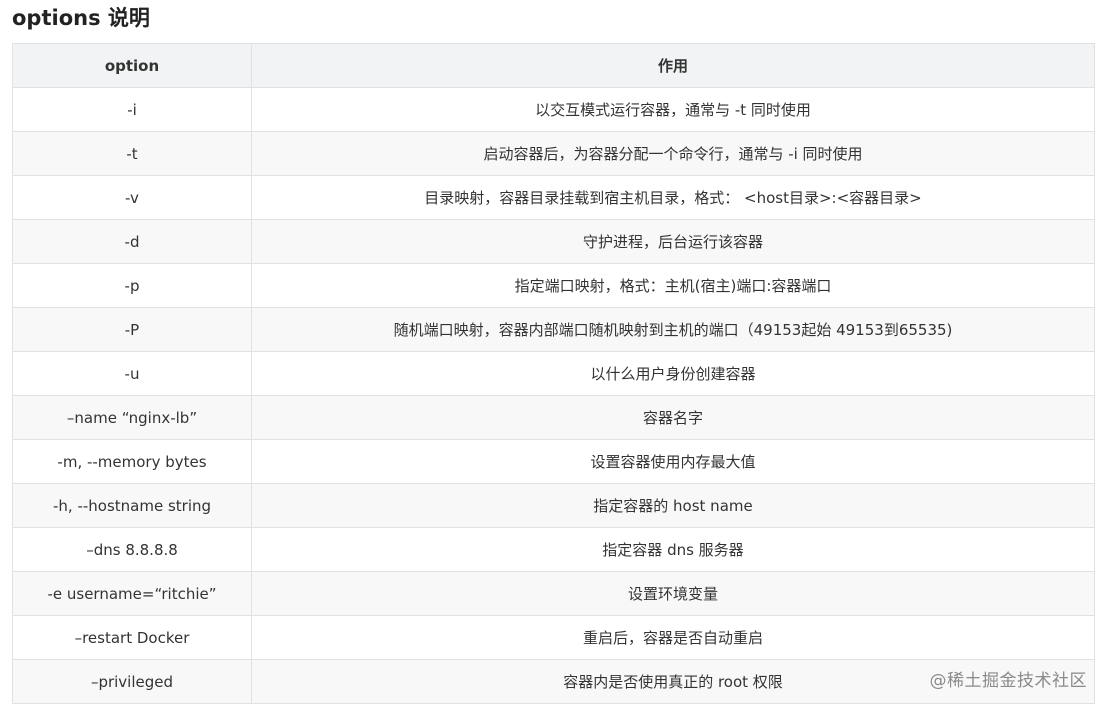 Image resolution: width=1105 pixels, height=708 pixels. Describe the element at coordinates (132, 549) in the screenshot. I see `option-cell: –dns 8.8.8.8` at that location.